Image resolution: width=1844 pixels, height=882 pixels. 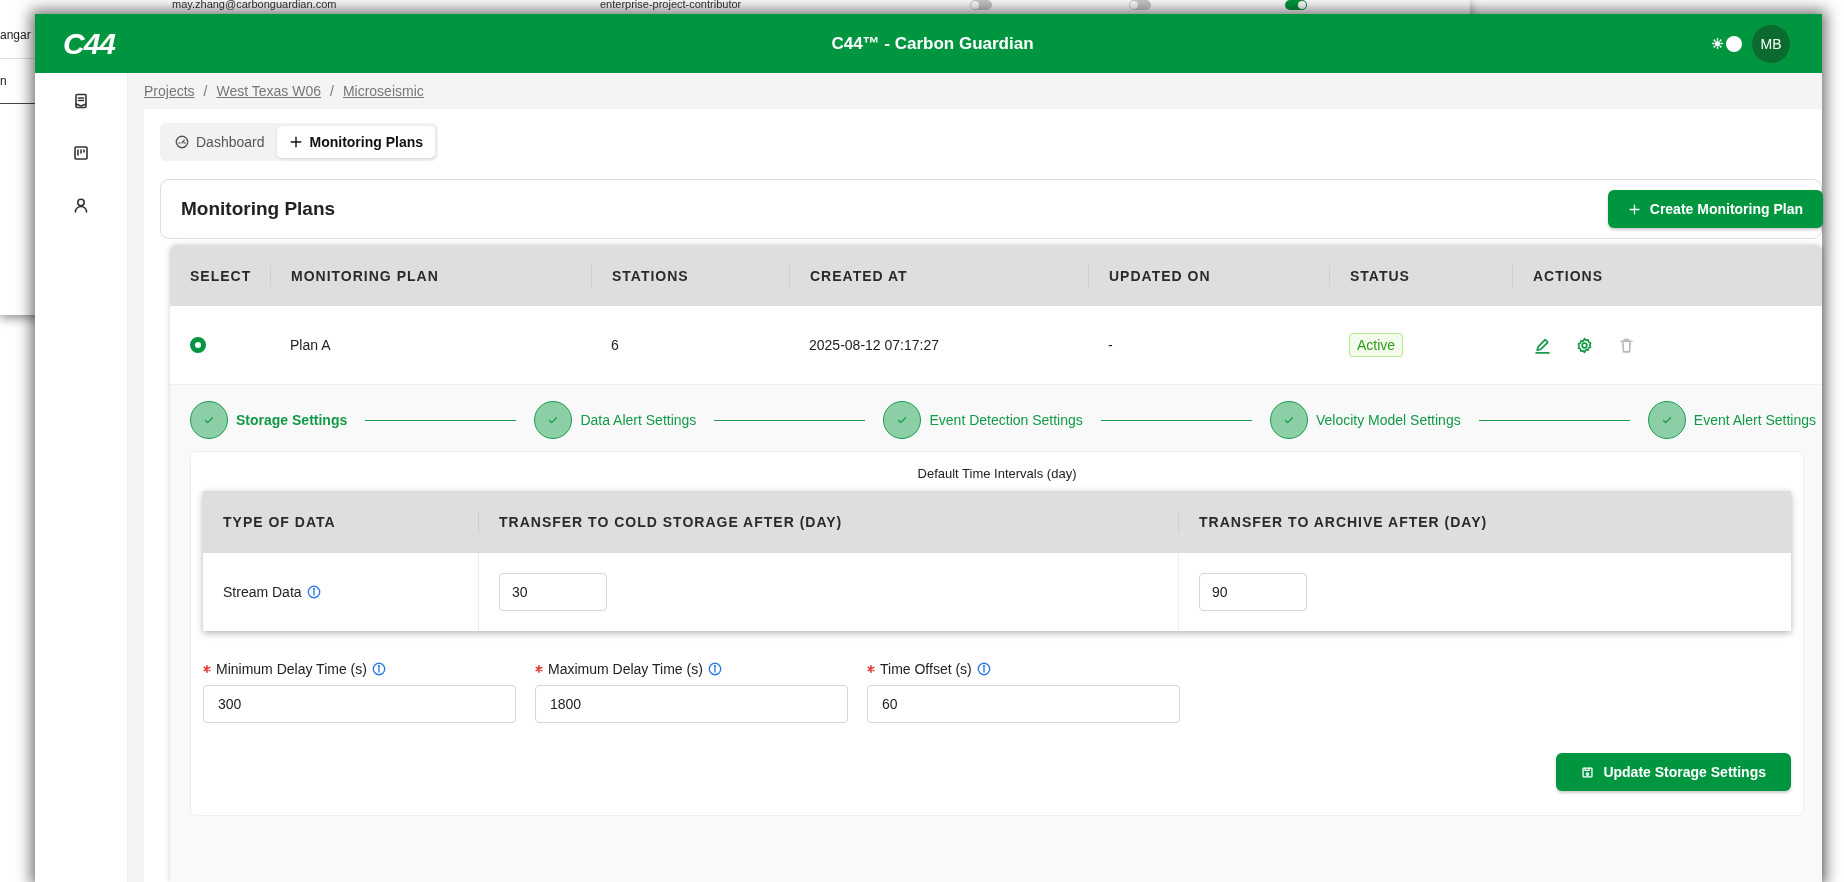 What do you see at coordinates (1731, 420) in the screenshot?
I see `step: Event Alert Settings` at bounding box center [1731, 420].